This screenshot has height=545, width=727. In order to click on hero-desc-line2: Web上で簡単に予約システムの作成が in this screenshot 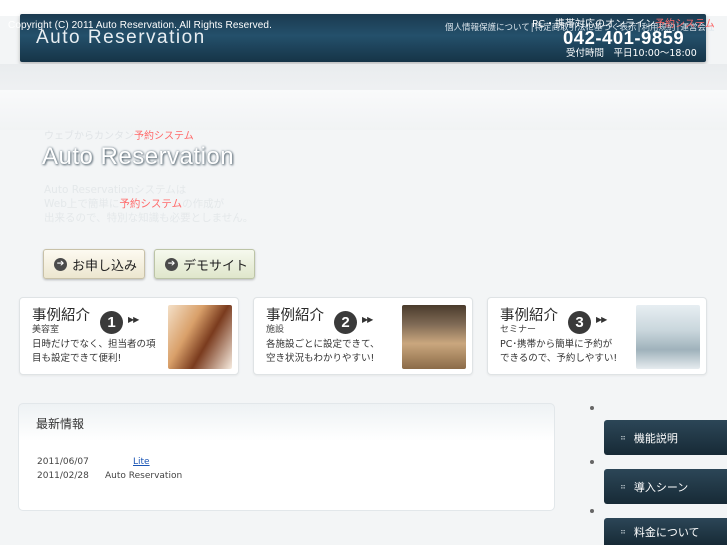, I will do `click(148, 204)`.